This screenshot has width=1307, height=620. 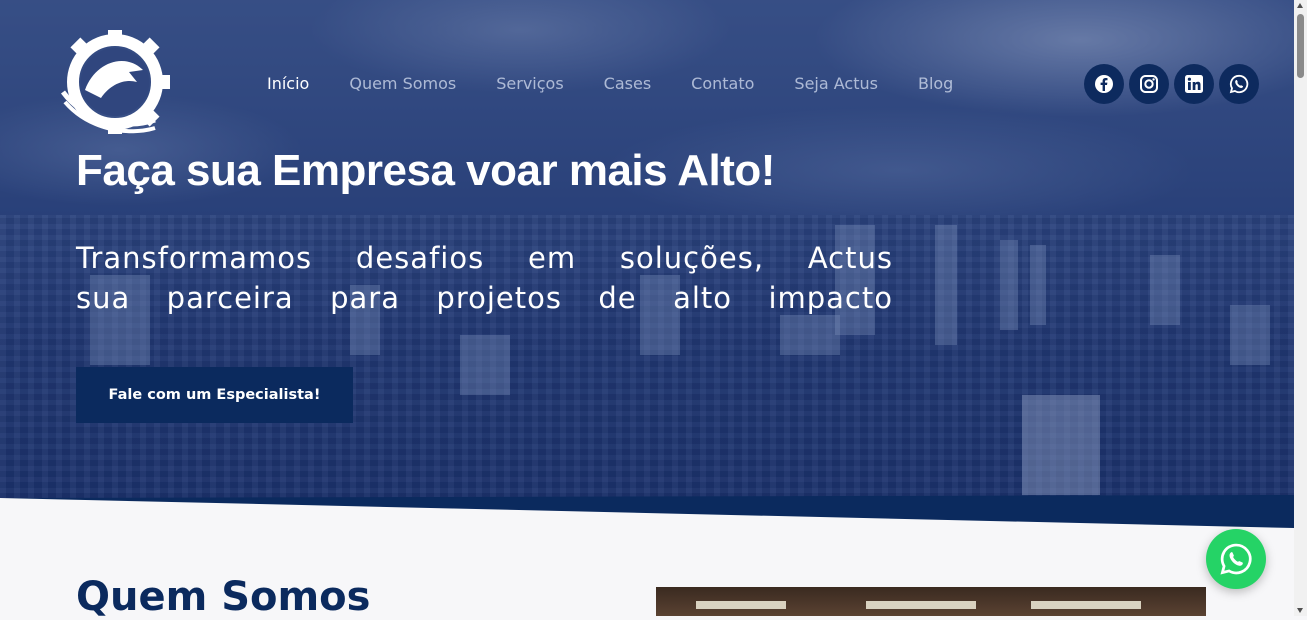 I want to click on section-title-quem-somos: Quem Somos, so click(x=223, y=597).